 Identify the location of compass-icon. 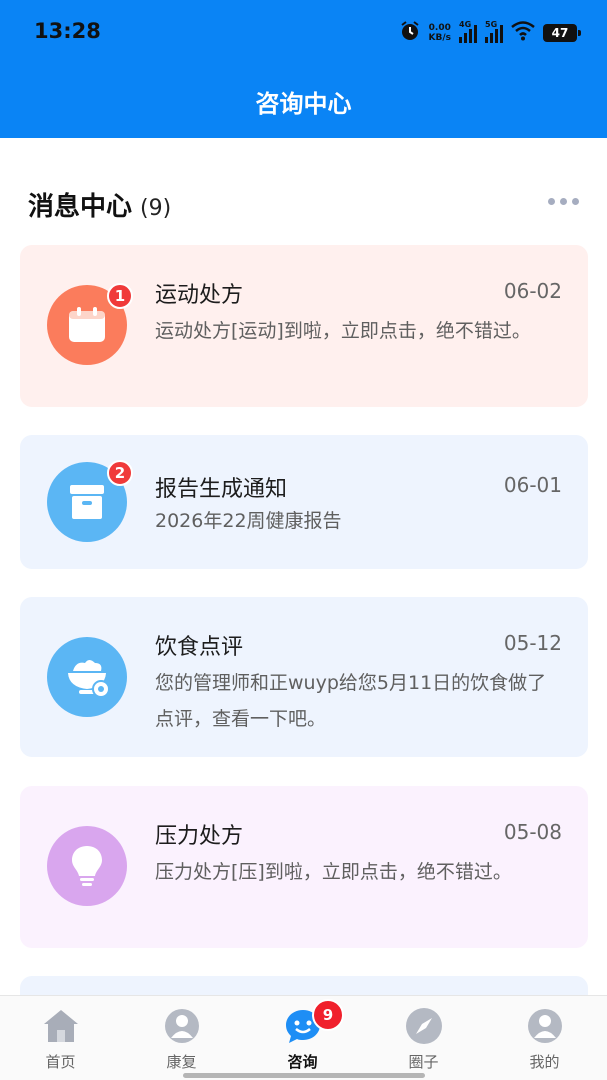
(424, 1026).